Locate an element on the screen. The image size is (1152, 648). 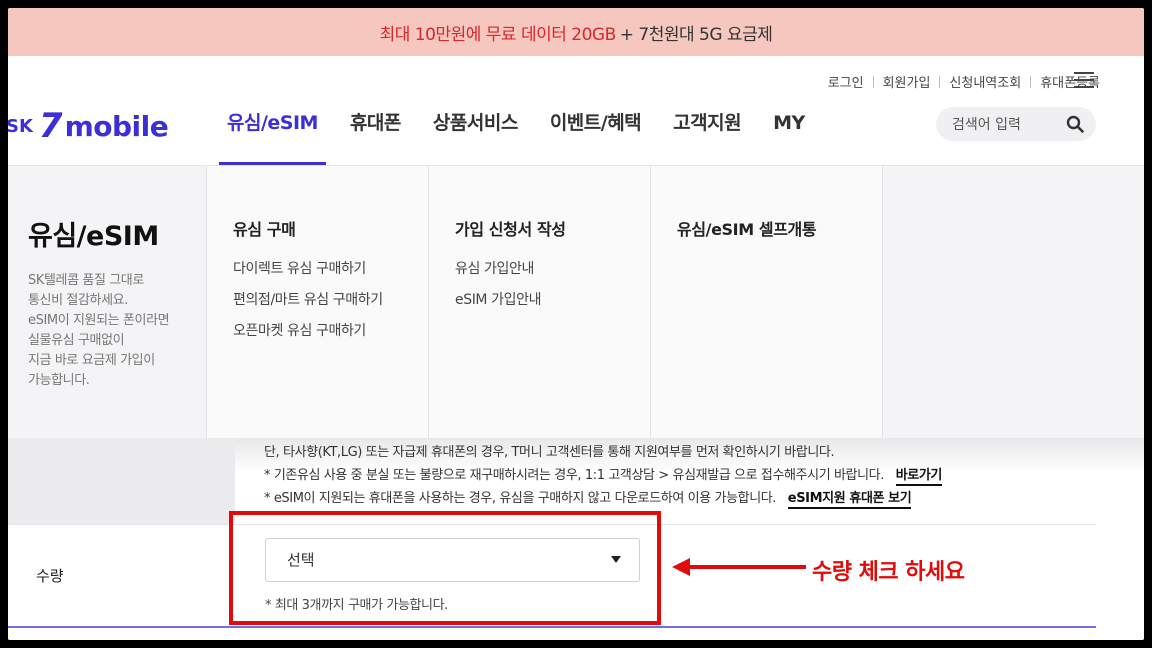
site-logo: SK 7 mobile is located at coordinates (88, 126).